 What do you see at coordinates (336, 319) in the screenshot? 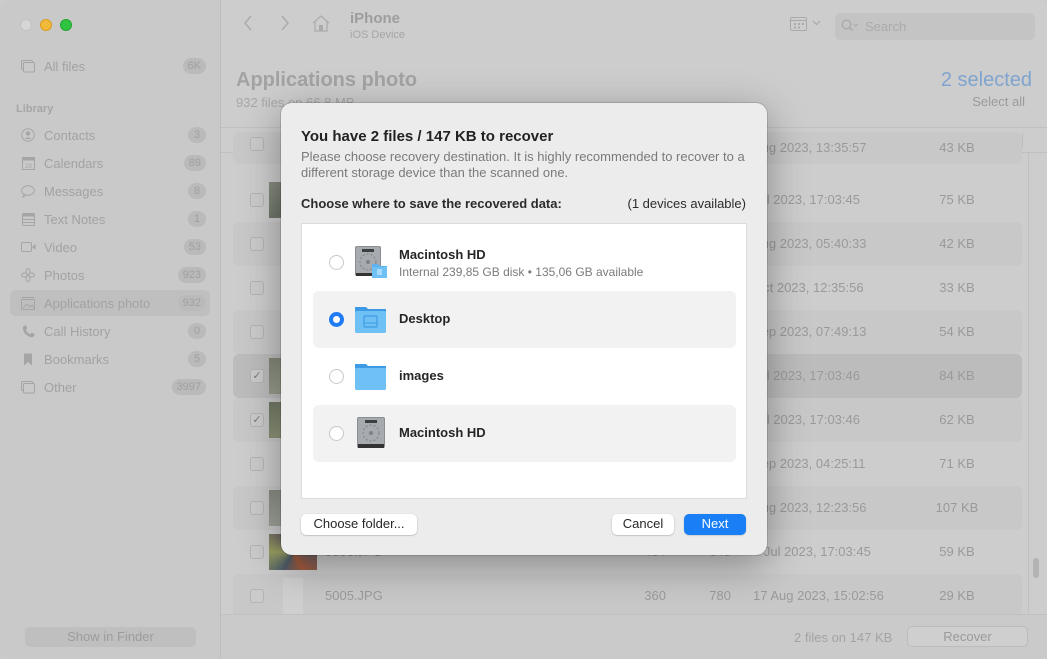
I see `destination-radio-selected` at bounding box center [336, 319].